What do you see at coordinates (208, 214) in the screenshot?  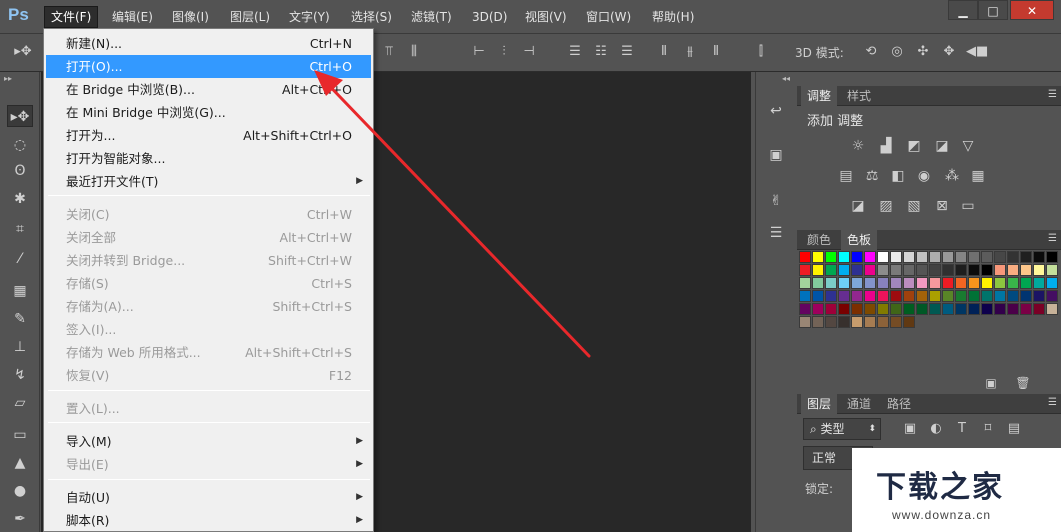 I see `file-menu-item: 关闭(C) Ctrl+W` at bounding box center [208, 214].